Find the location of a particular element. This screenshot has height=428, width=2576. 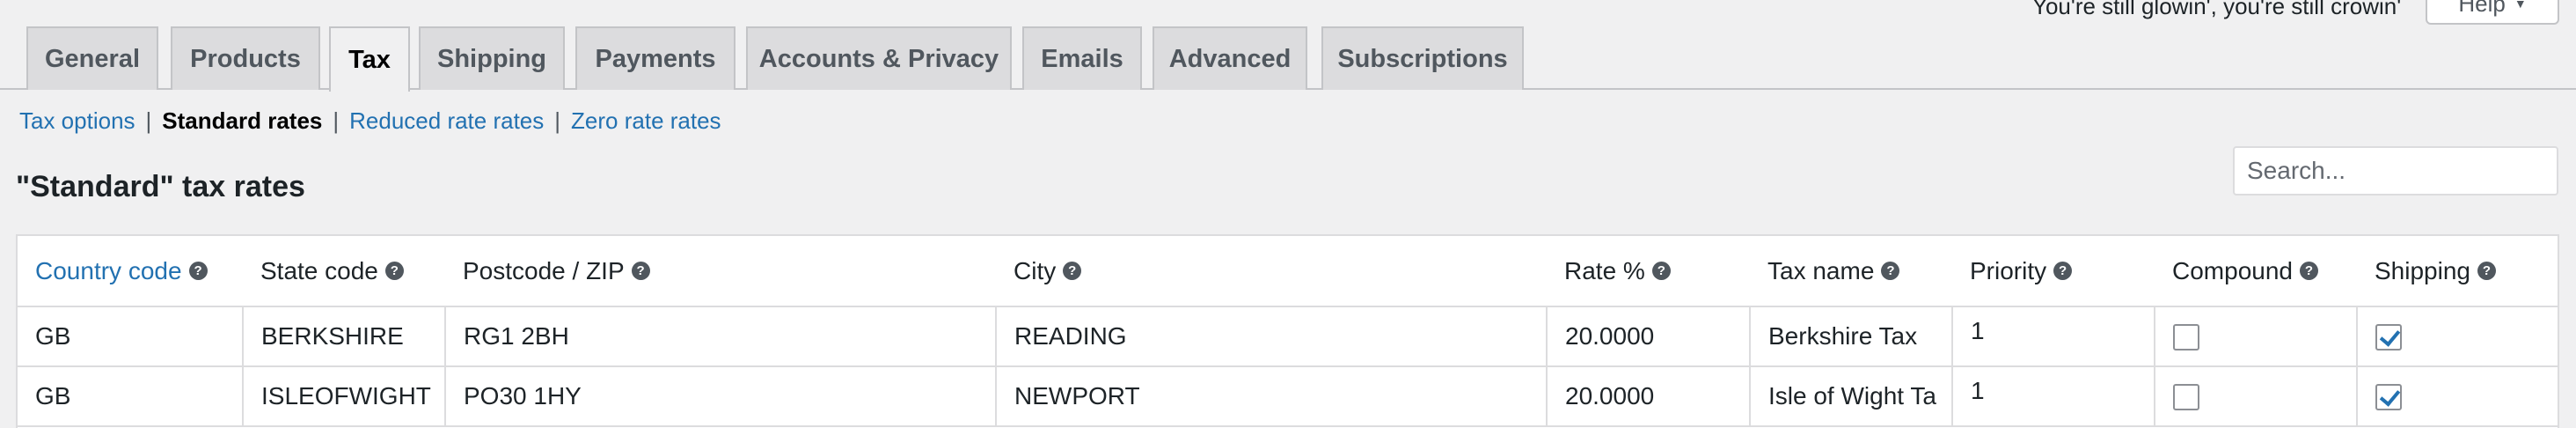

tab-accounts-privacy: Accounts & Privacy is located at coordinates (879, 58).